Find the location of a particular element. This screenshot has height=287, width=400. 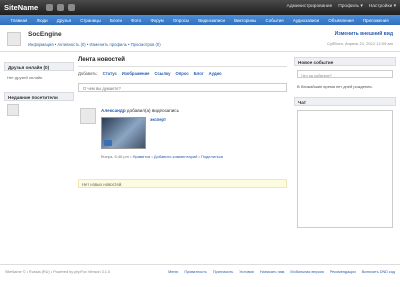

post-author: Александр is located at coordinates (113, 110).